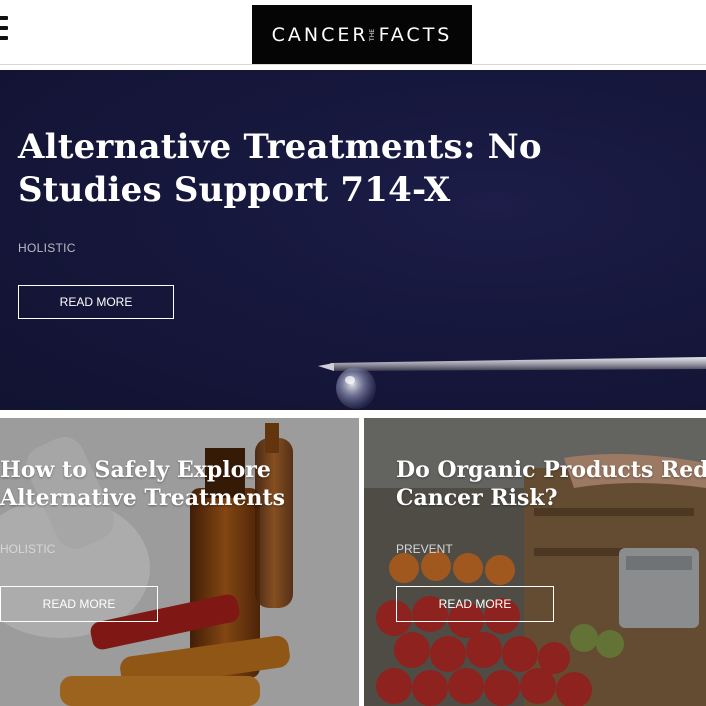 The height and width of the screenshot is (706, 706). I want to click on card-title: Do Organic Products Reduce Cancer Risk?, so click(551, 484).